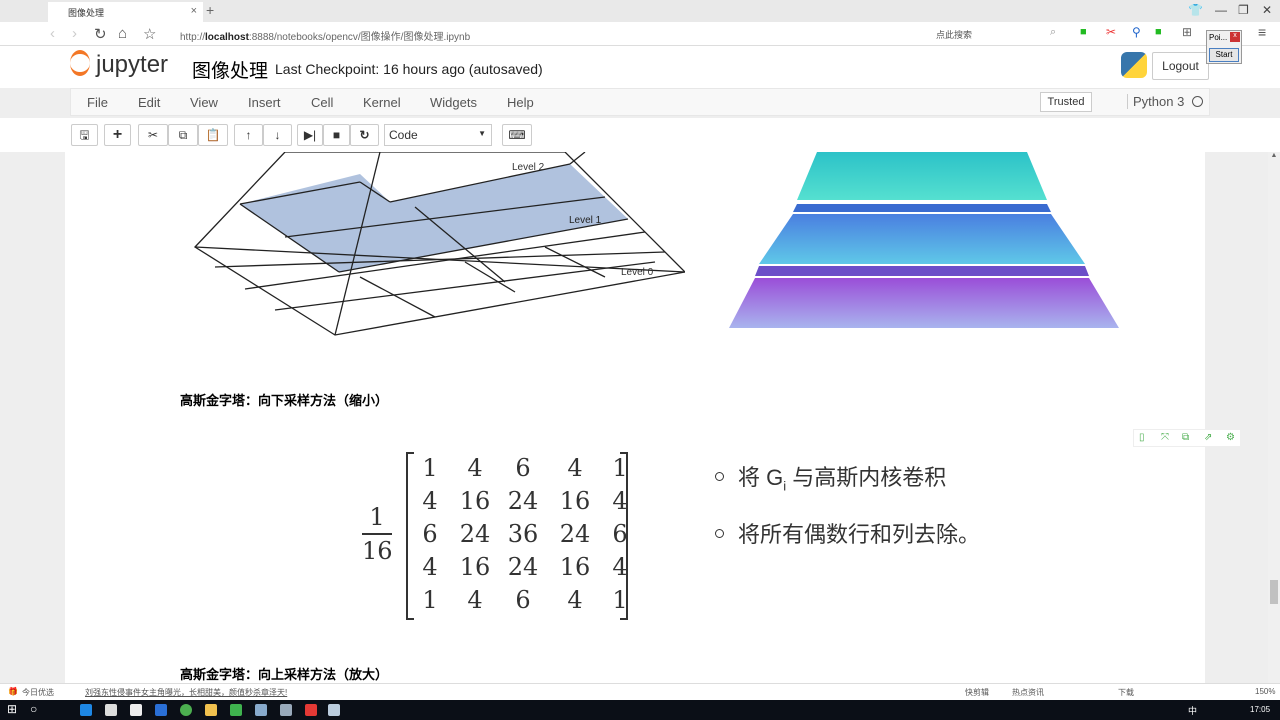  What do you see at coordinates (830, 476) in the screenshot?
I see `bullet-convolve: 将 Gi 与高斯内核卷积` at bounding box center [830, 476].